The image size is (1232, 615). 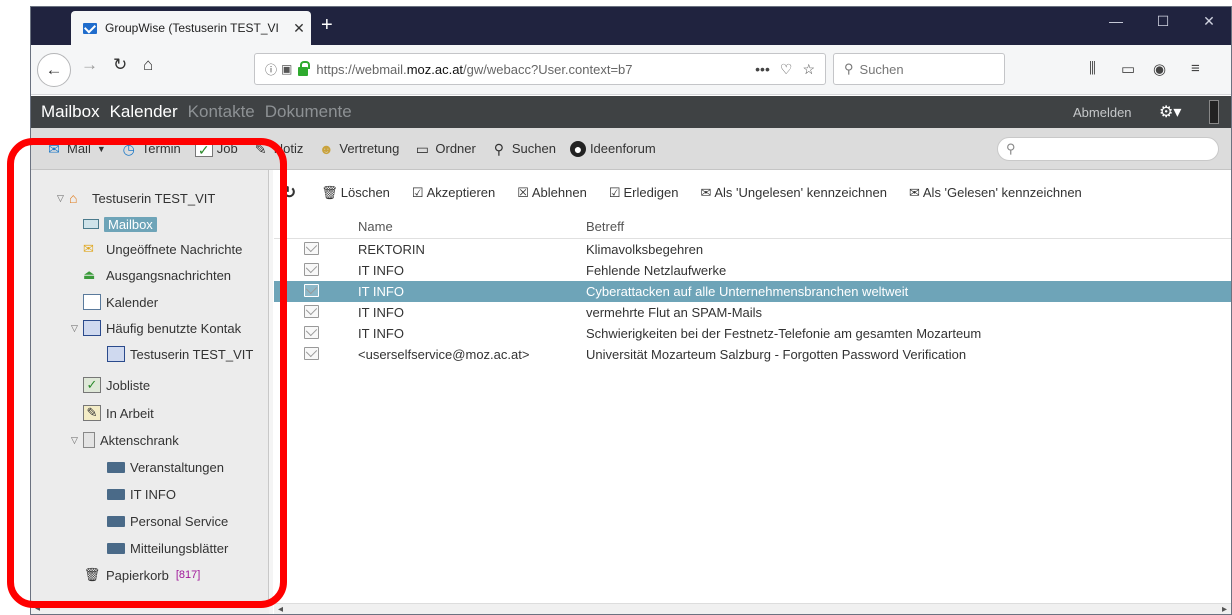 I want to click on tree-item-jobliste: ✓ Jobliste, so click(x=116, y=385).